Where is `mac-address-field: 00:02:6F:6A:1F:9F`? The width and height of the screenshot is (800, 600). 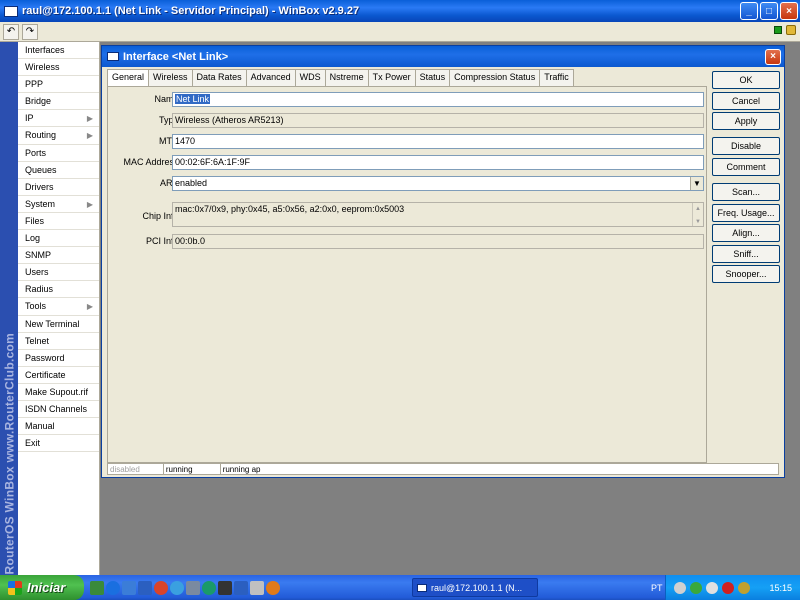 mac-address-field: 00:02:6F:6A:1F:9F is located at coordinates (438, 162).